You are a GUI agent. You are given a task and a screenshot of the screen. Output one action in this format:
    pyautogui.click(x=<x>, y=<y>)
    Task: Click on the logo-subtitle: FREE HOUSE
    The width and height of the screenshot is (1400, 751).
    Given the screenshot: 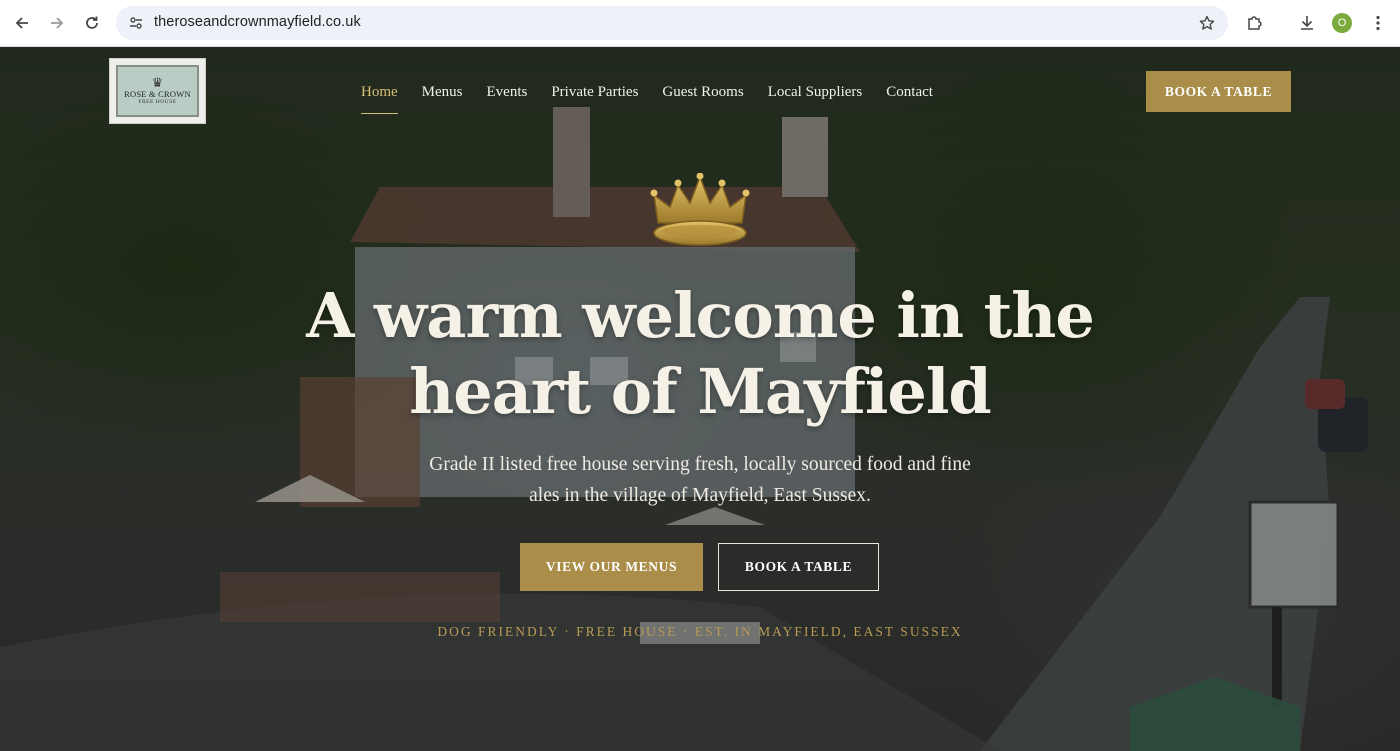 What is the action you would take?
    pyautogui.click(x=157, y=101)
    